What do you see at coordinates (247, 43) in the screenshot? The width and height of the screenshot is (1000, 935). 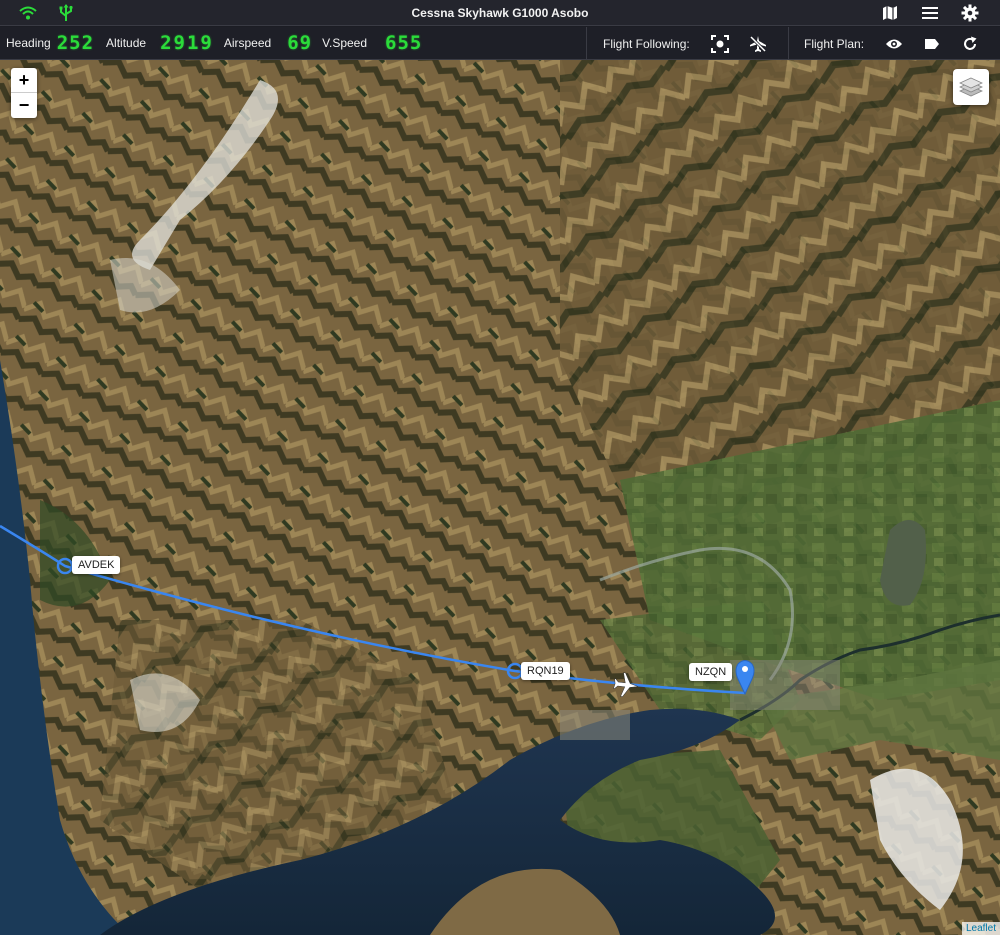 I see `airspeed-label: Airspeed` at bounding box center [247, 43].